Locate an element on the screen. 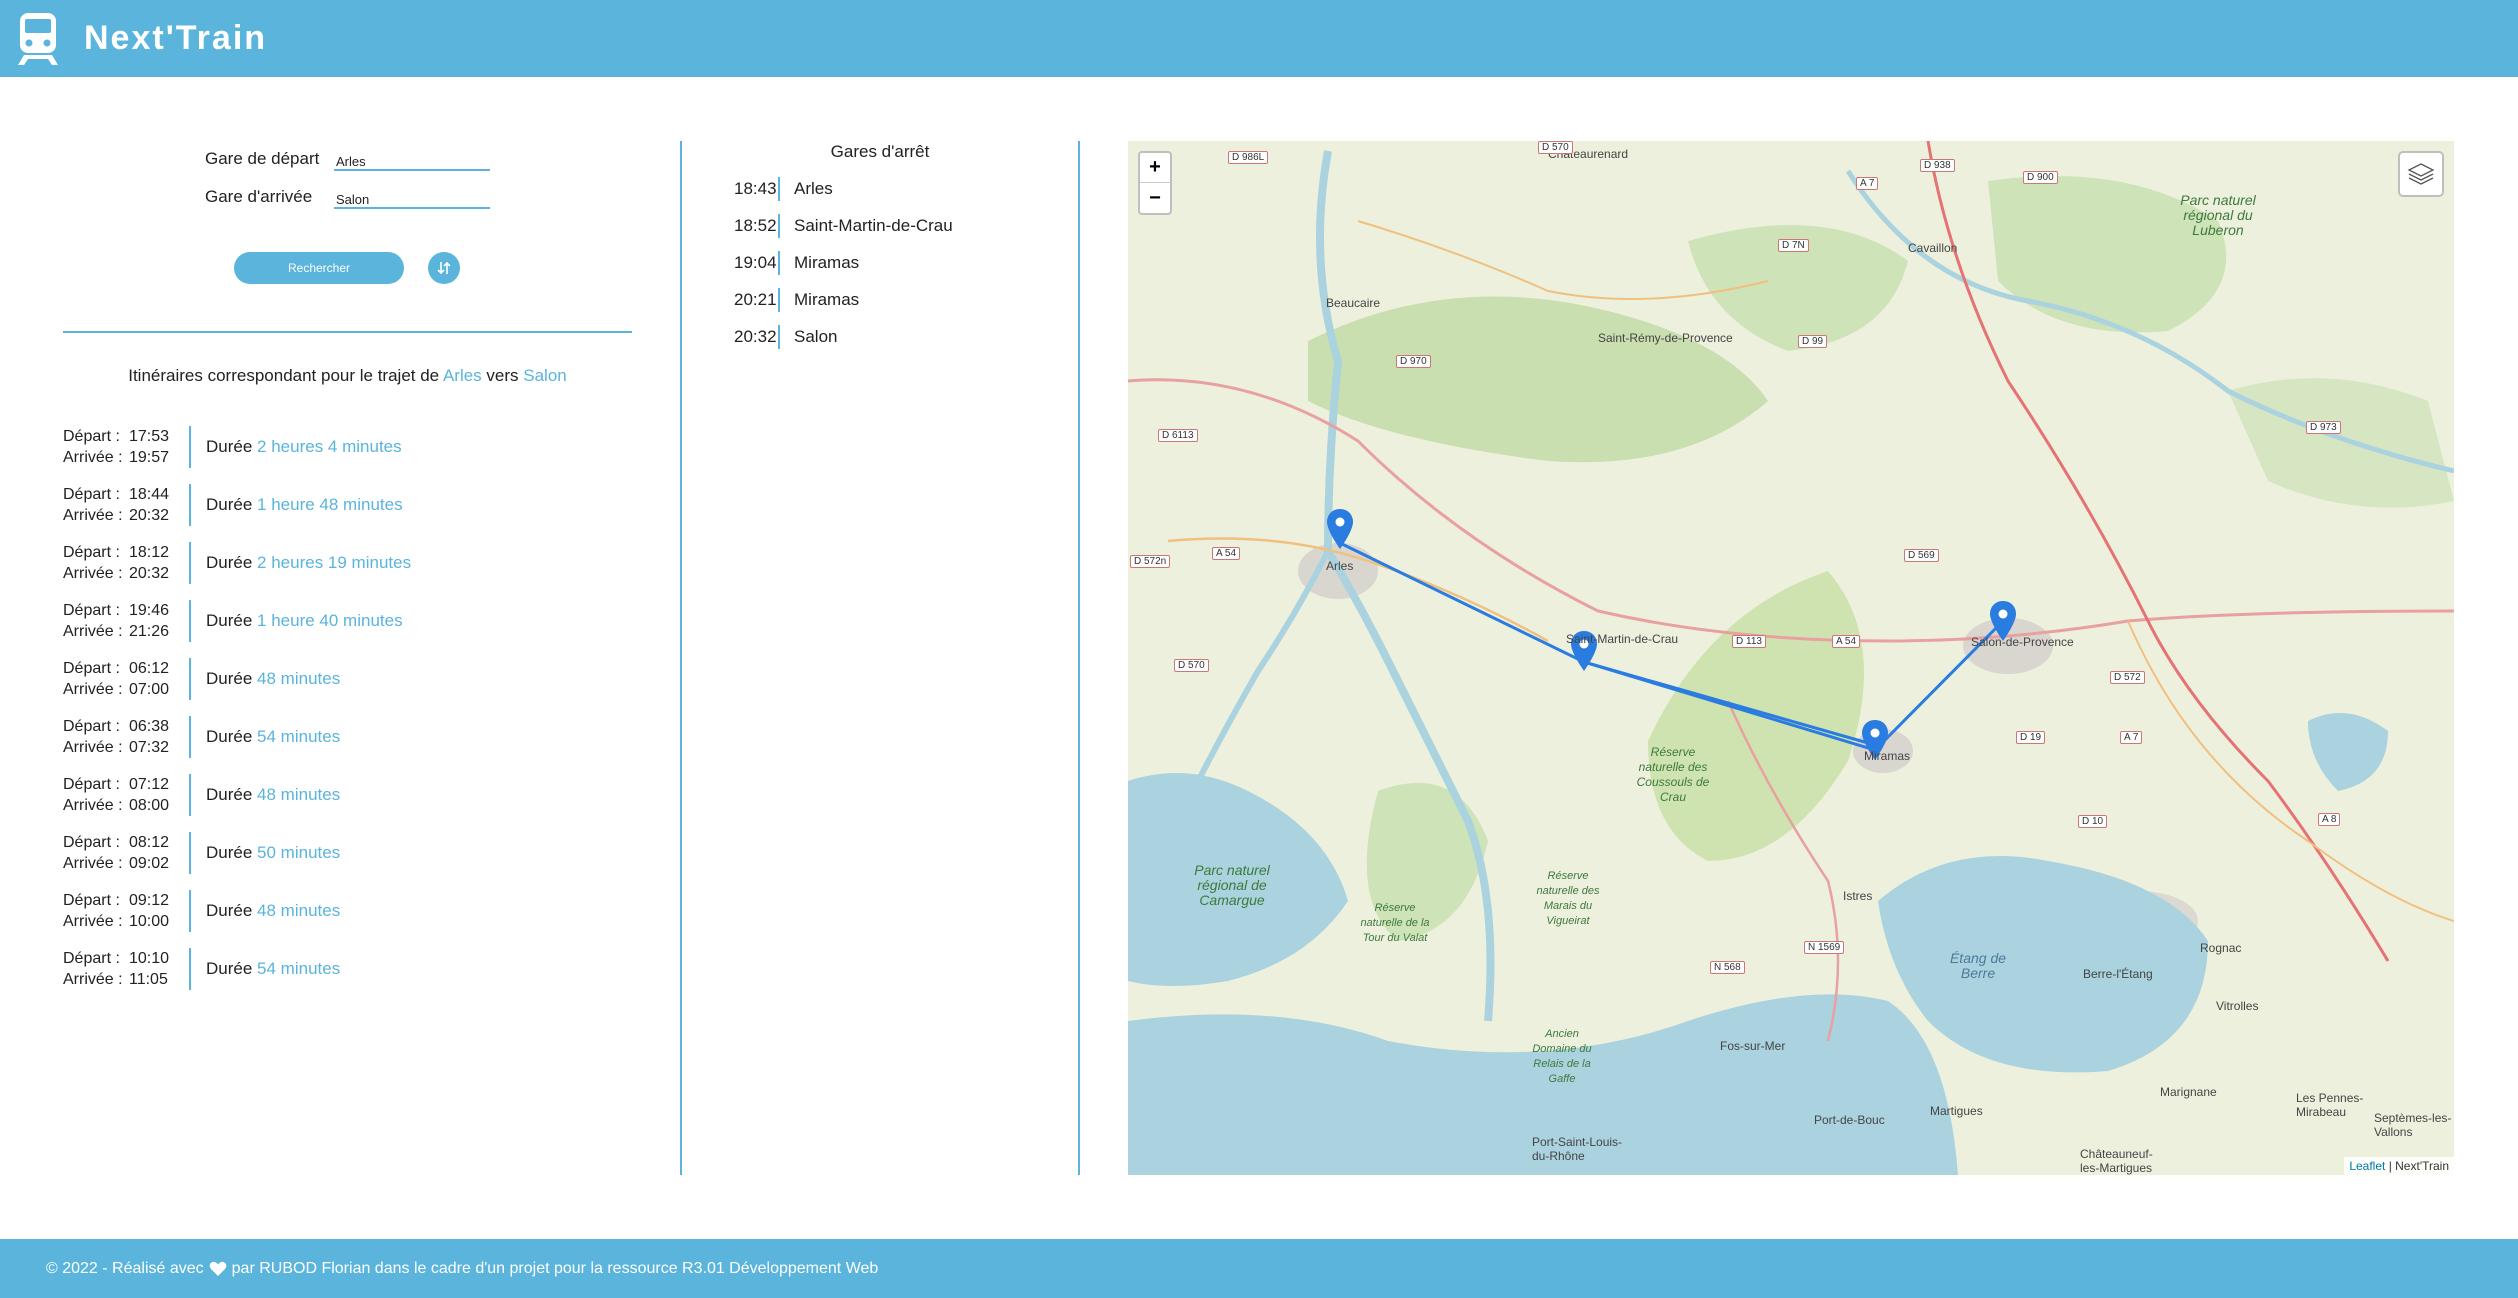 Image resolution: width=2518 pixels, height=1298 pixels. map-label: Berre-l'Étang is located at coordinates (2118, 974).